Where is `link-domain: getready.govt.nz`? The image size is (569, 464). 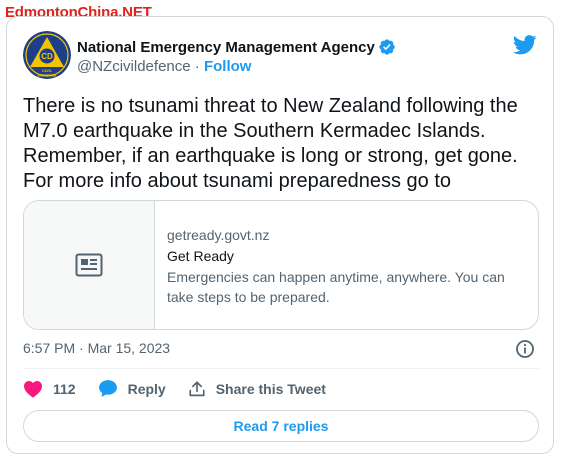
link-domain: getready.govt.nz is located at coordinates (218, 235).